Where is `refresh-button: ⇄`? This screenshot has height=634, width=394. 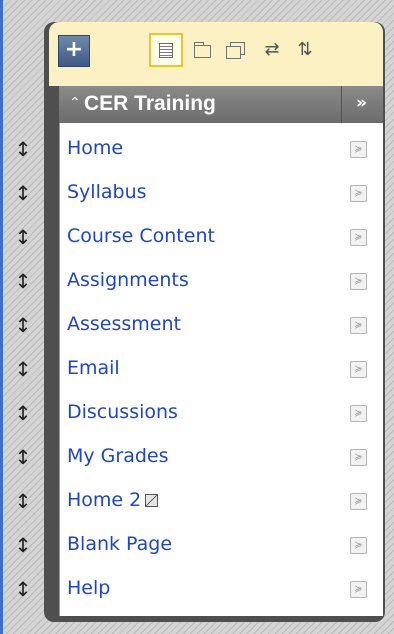
refresh-button: ⇄ is located at coordinates (272, 50).